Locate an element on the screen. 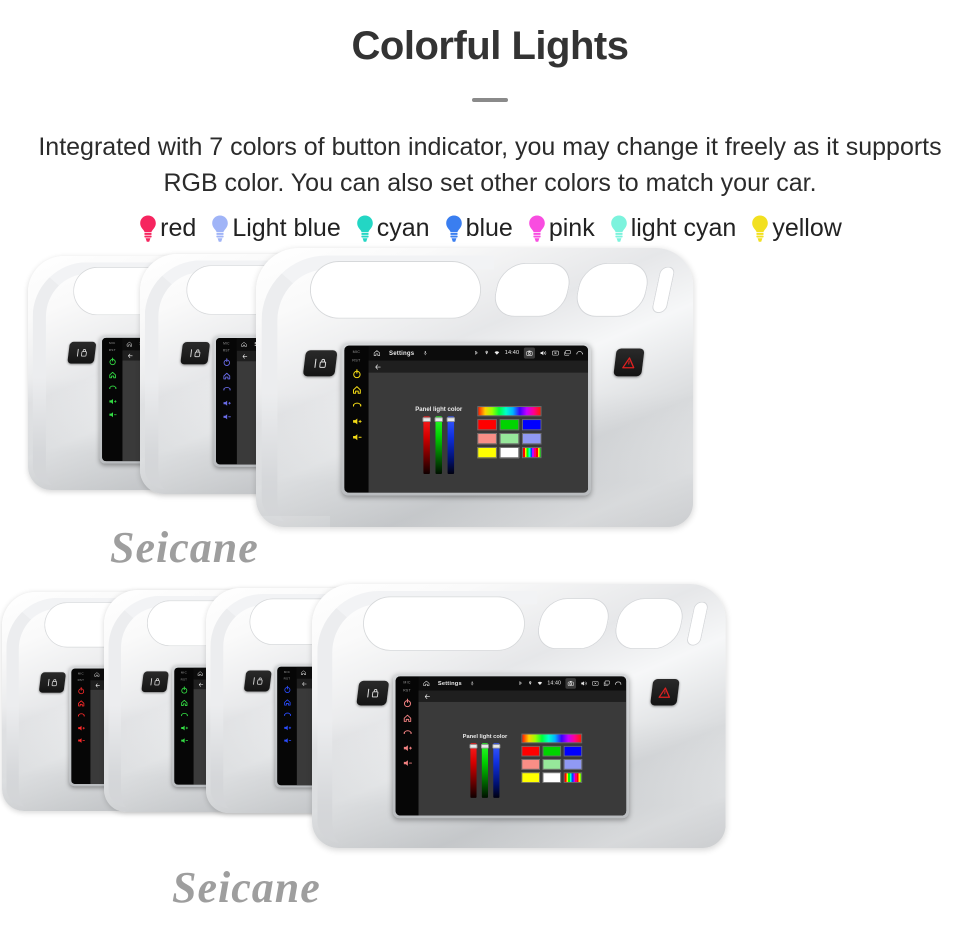  rainbow-stripes-swatch is located at coordinates (531, 453).